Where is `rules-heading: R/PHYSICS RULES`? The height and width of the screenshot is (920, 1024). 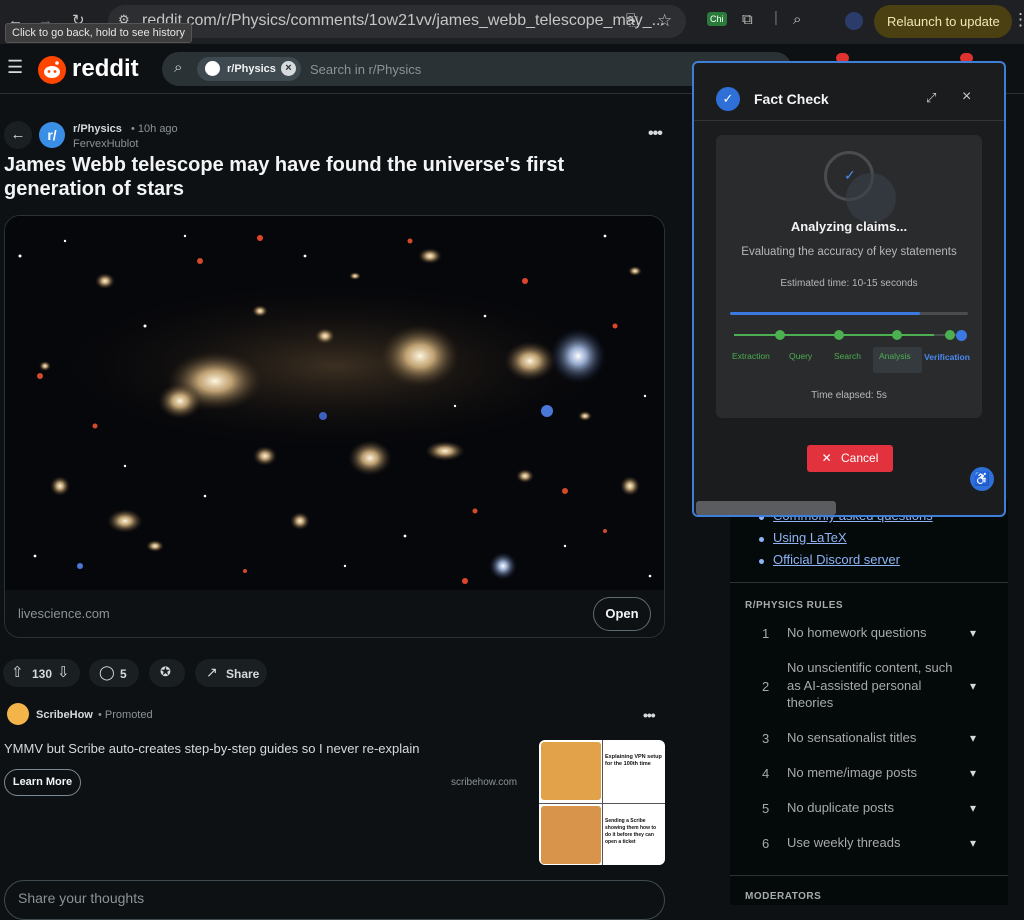 rules-heading: R/PHYSICS RULES is located at coordinates (794, 605).